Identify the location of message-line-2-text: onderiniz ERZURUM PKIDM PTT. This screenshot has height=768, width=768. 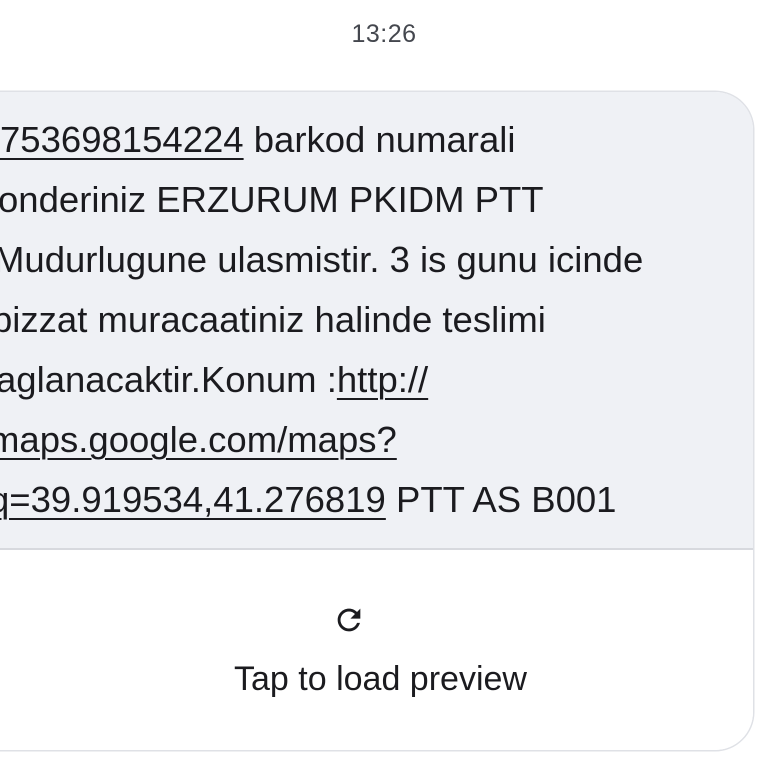
(272, 199).